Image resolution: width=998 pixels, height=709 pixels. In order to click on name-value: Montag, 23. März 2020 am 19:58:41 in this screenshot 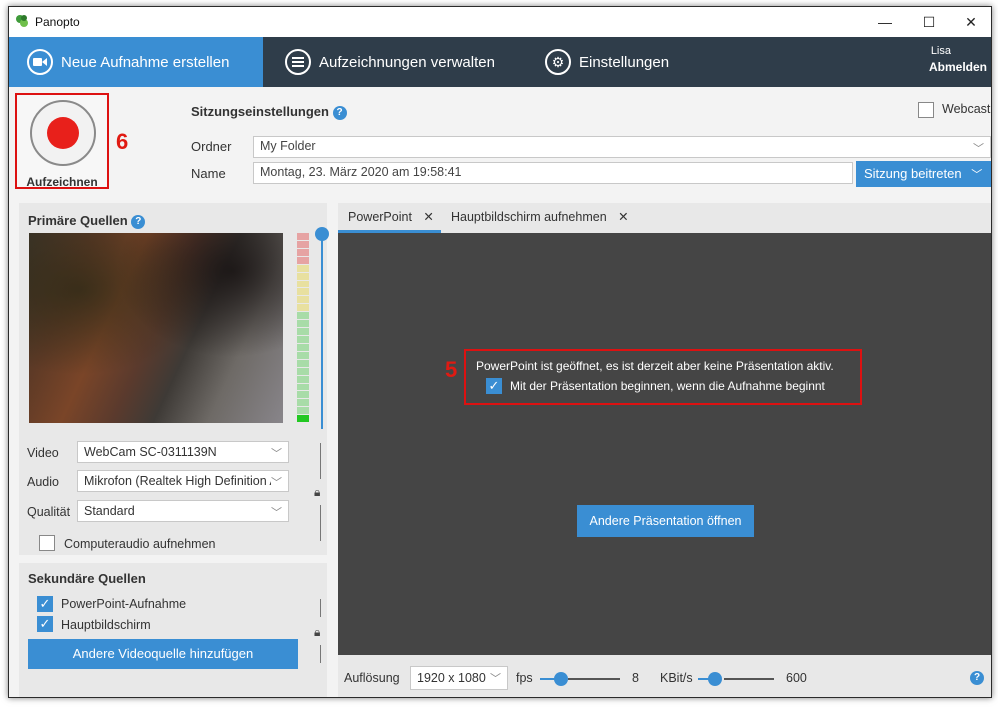, I will do `click(361, 172)`.